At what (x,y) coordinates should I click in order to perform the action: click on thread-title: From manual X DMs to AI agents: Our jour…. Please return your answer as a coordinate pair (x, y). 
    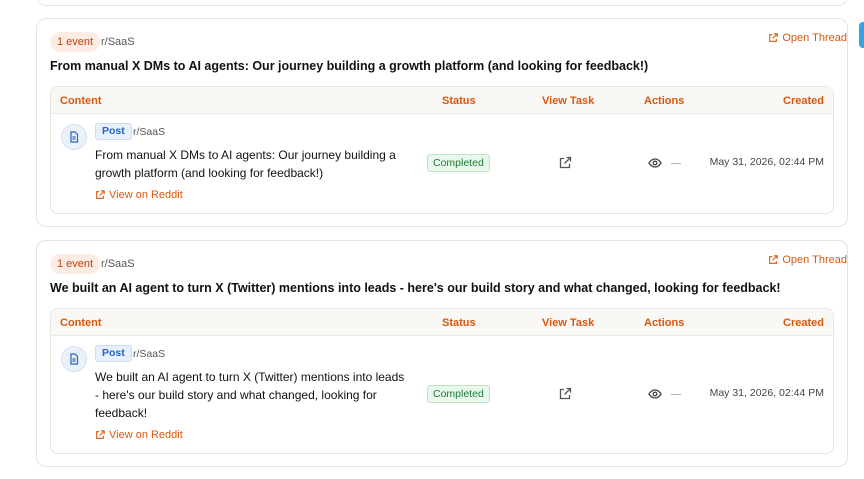
    Looking at the image, I should click on (349, 66).